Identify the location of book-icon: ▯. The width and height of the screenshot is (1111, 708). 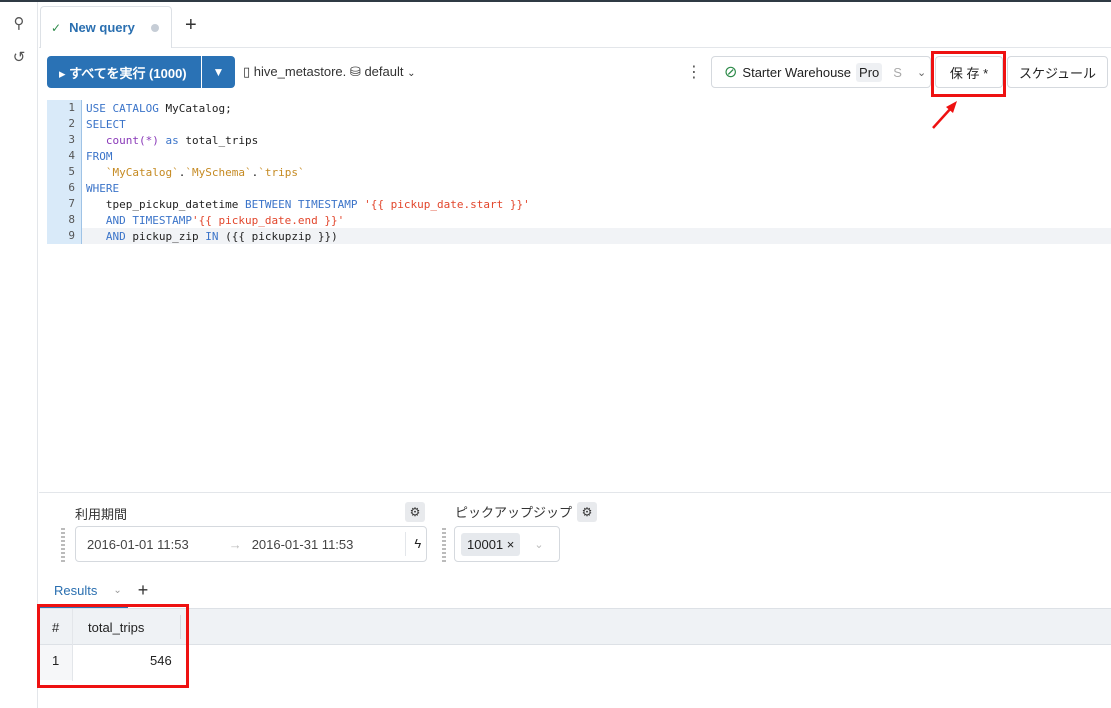
(247, 71).